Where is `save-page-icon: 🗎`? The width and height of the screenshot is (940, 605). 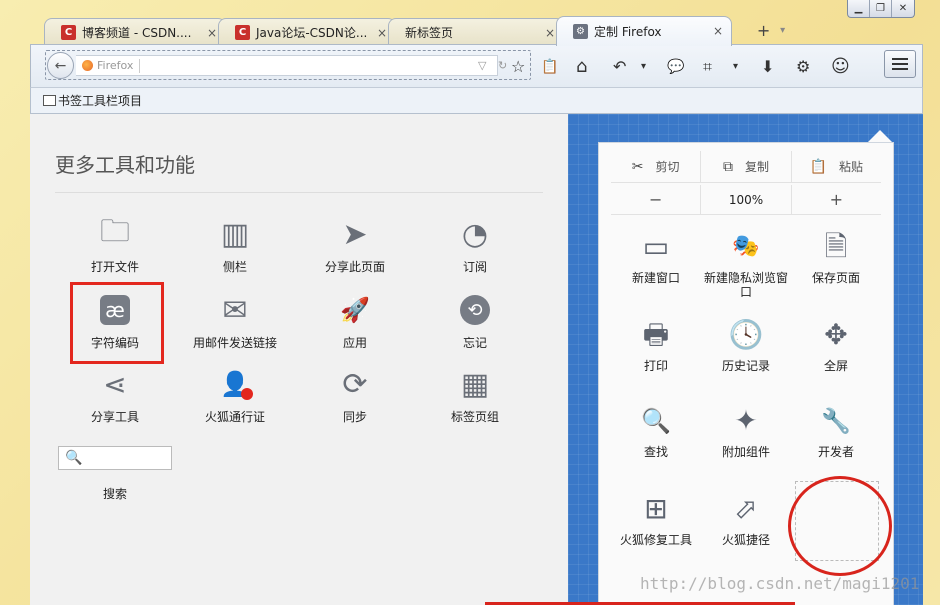 save-page-icon: 🗎 is located at coordinates (836, 246).